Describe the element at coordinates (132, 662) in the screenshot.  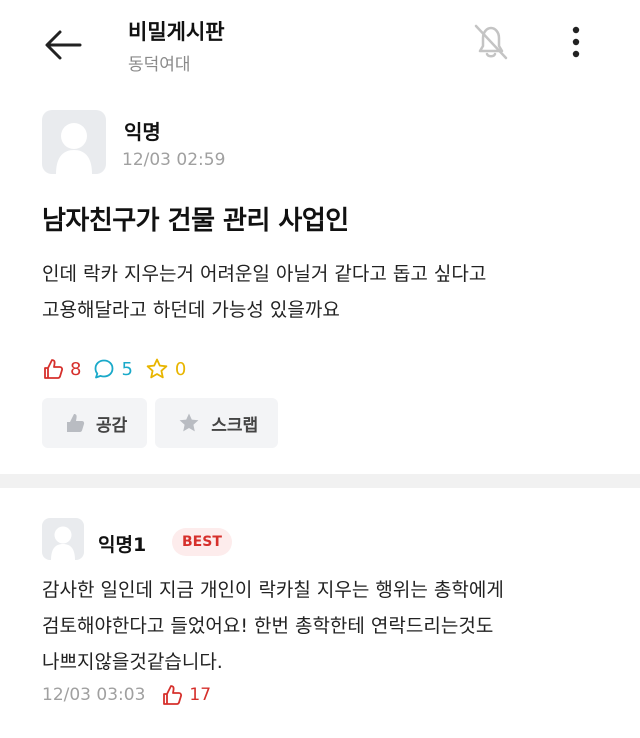
I see `comment-body-line: 나쁘지않을것같습니다.` at that location.